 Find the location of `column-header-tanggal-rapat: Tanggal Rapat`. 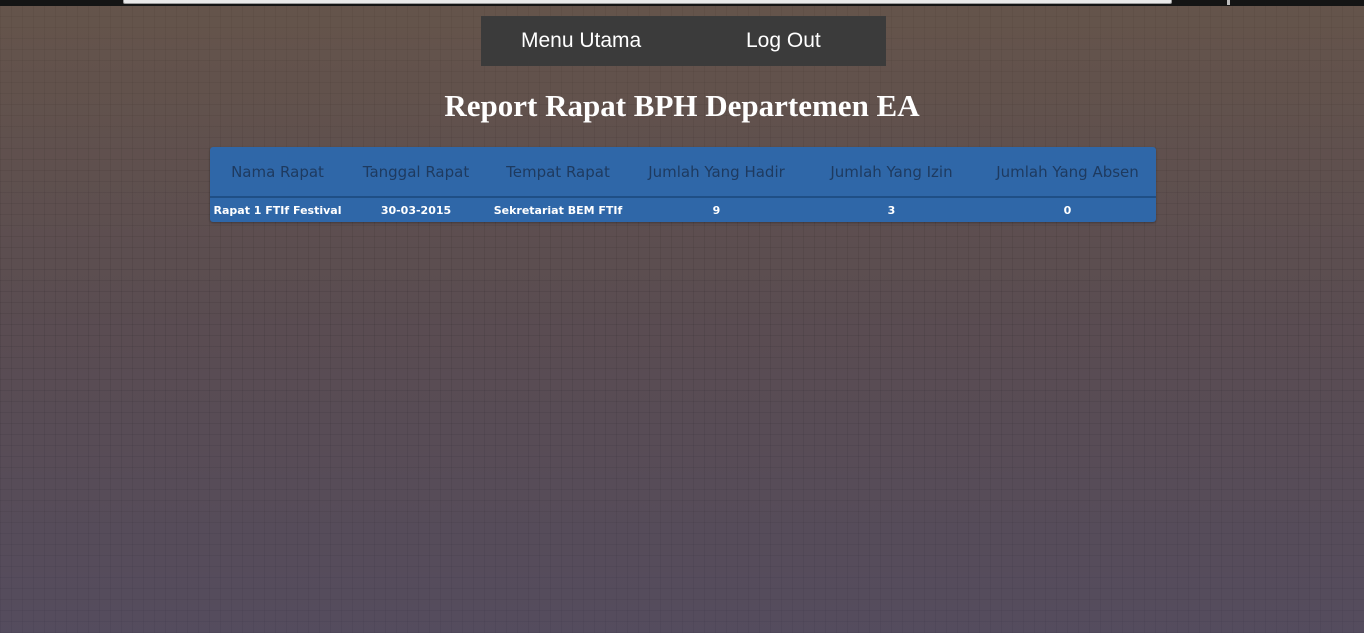

column-header-tanggal-rapat: Tanggal Rapat is located at coordinates (416, 172).